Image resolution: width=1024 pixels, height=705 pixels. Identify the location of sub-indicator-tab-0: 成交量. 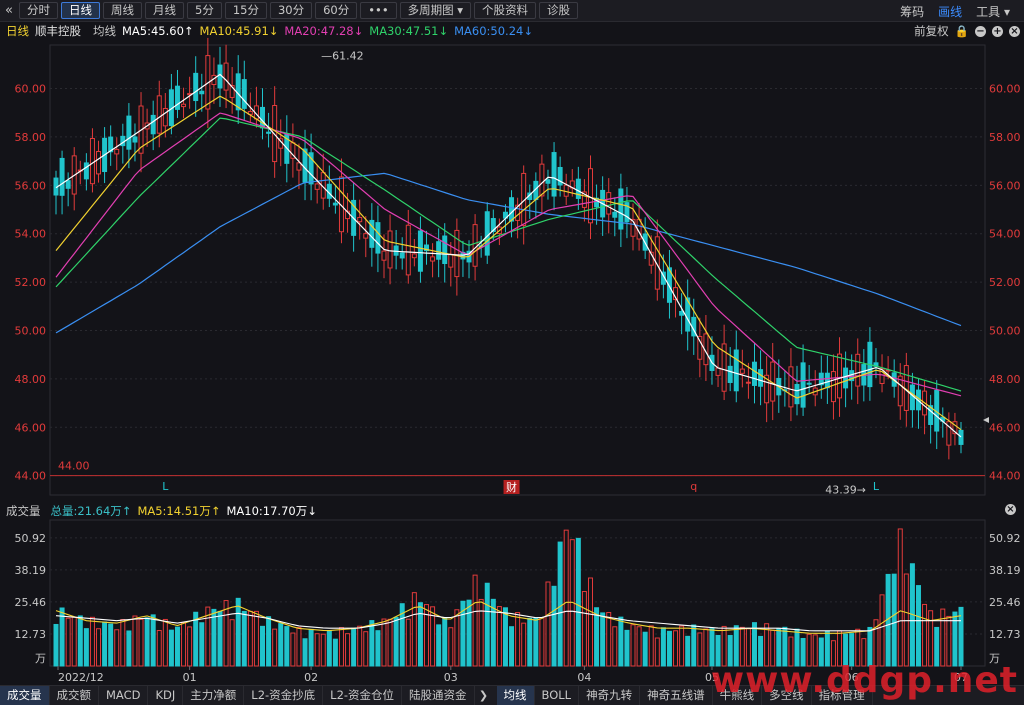
(25, 695).